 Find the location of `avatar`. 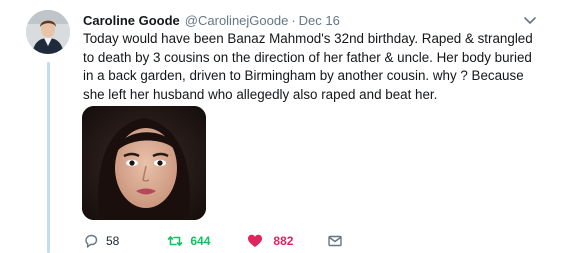

avatar is located at coordinates (48, 32).